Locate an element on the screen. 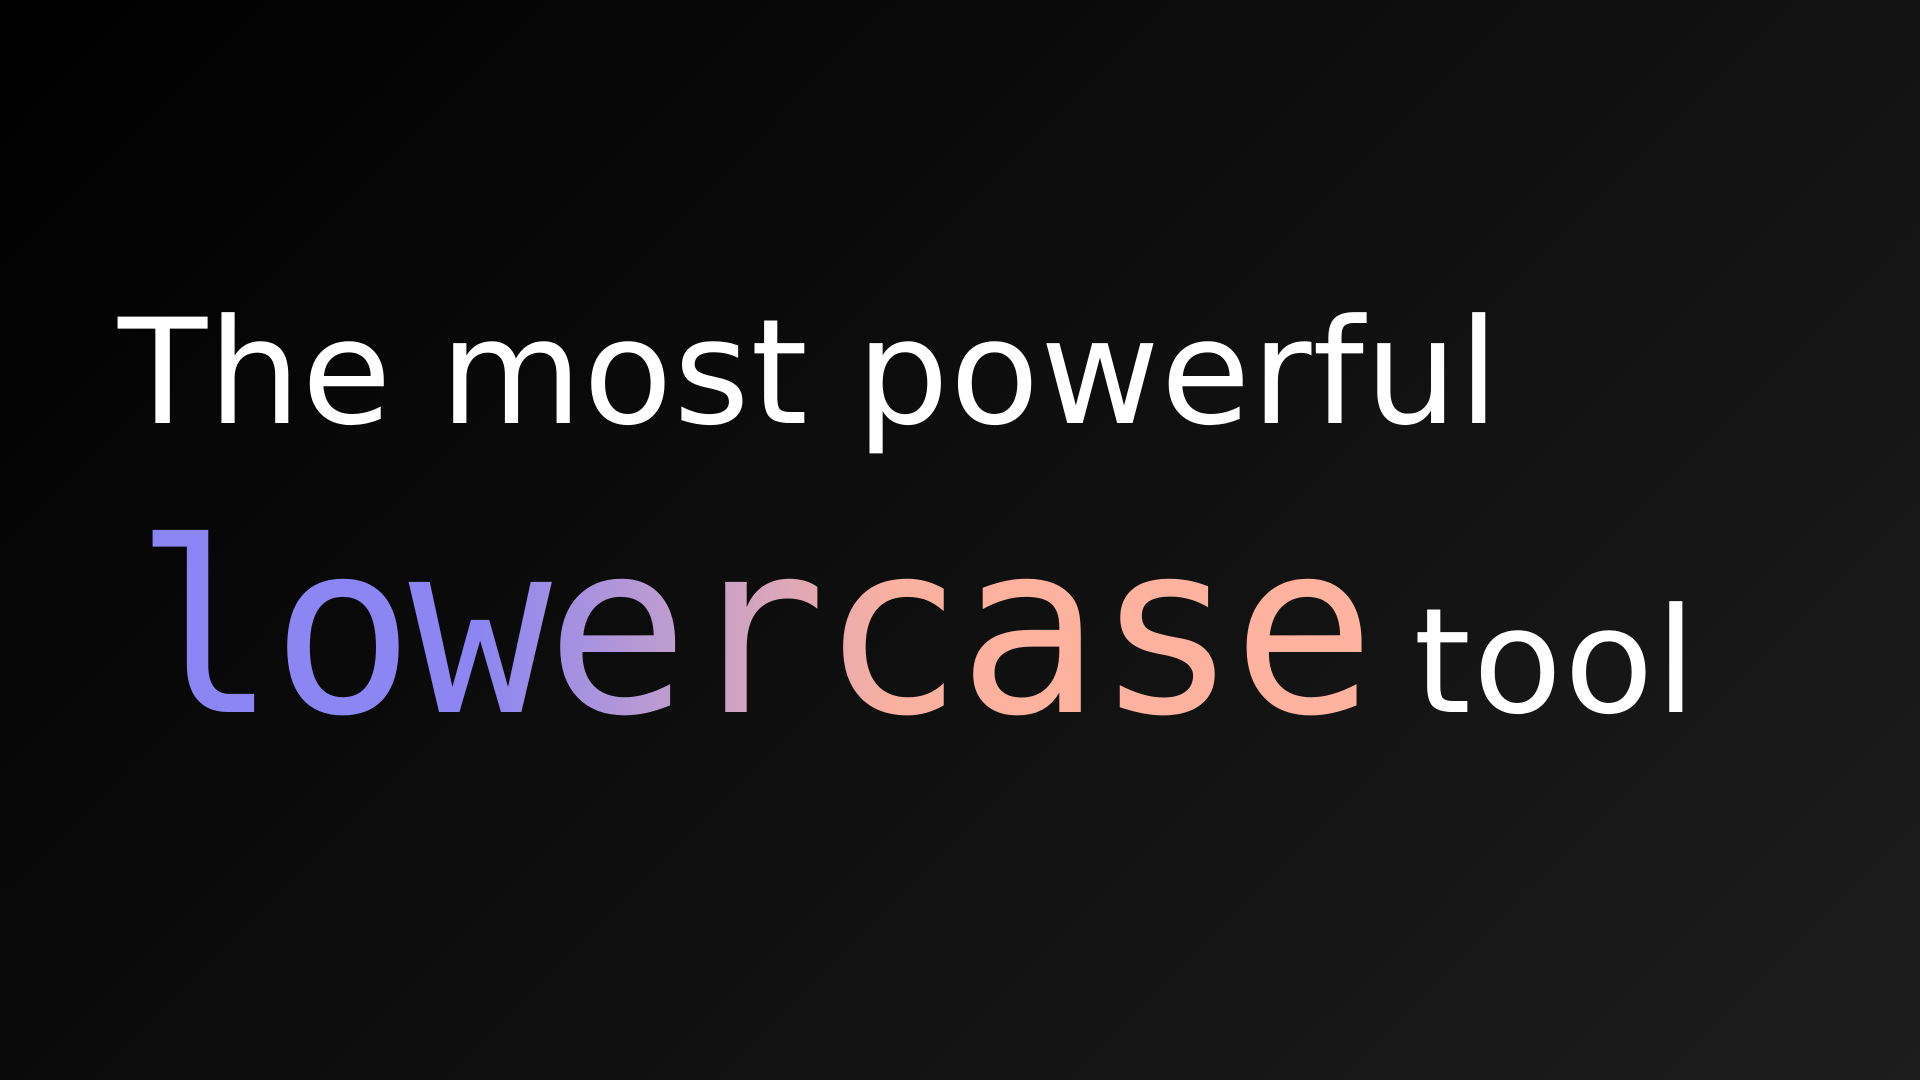  tail-word: tool is located at coordinates (1556, 662).